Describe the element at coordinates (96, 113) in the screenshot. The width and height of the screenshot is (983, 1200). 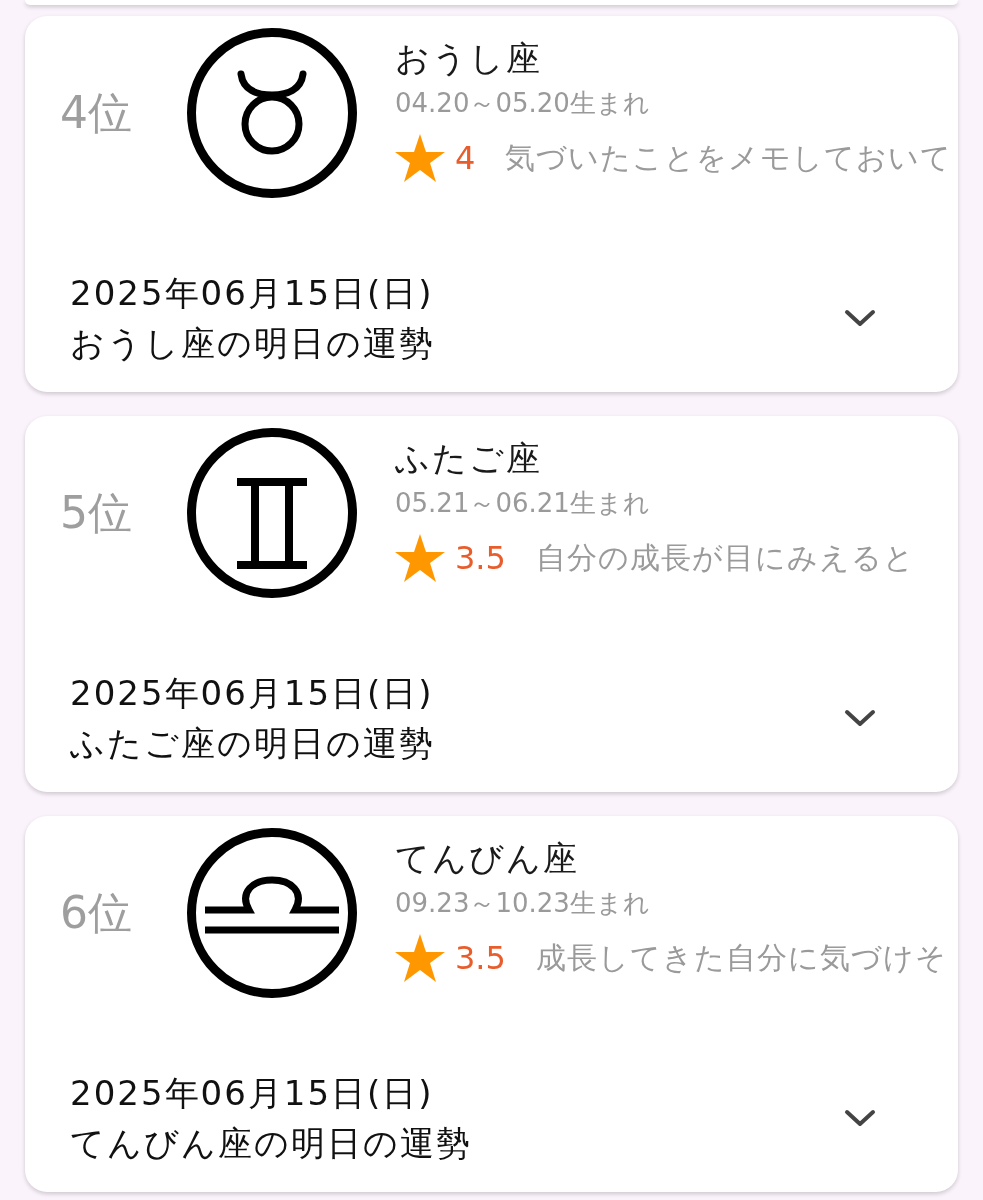
I see `rank-label: 4位` at that location.